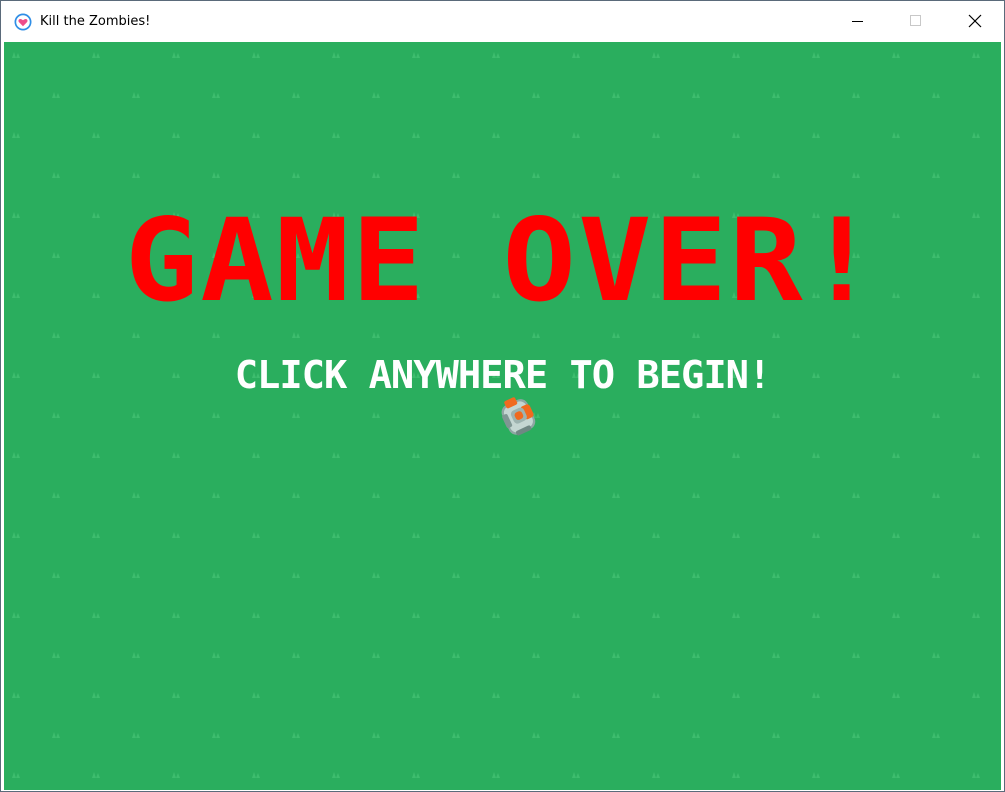 Image resolution: width=1005 pixels, height=792 pixels. What do you see at coordinates (95, 21) in the screenshot?
I see `window-title: Kill the Zombies!` at bounding box center [95, 21].